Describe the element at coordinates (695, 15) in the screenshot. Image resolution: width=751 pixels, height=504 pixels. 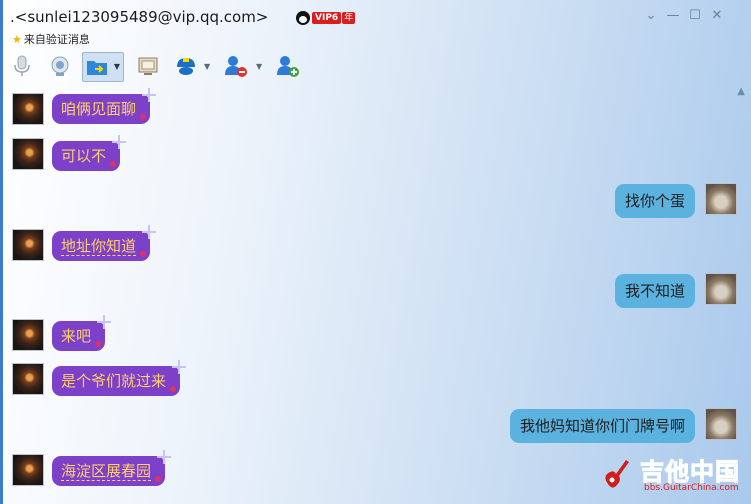
I see `maximize-icon: ☐` at that location.